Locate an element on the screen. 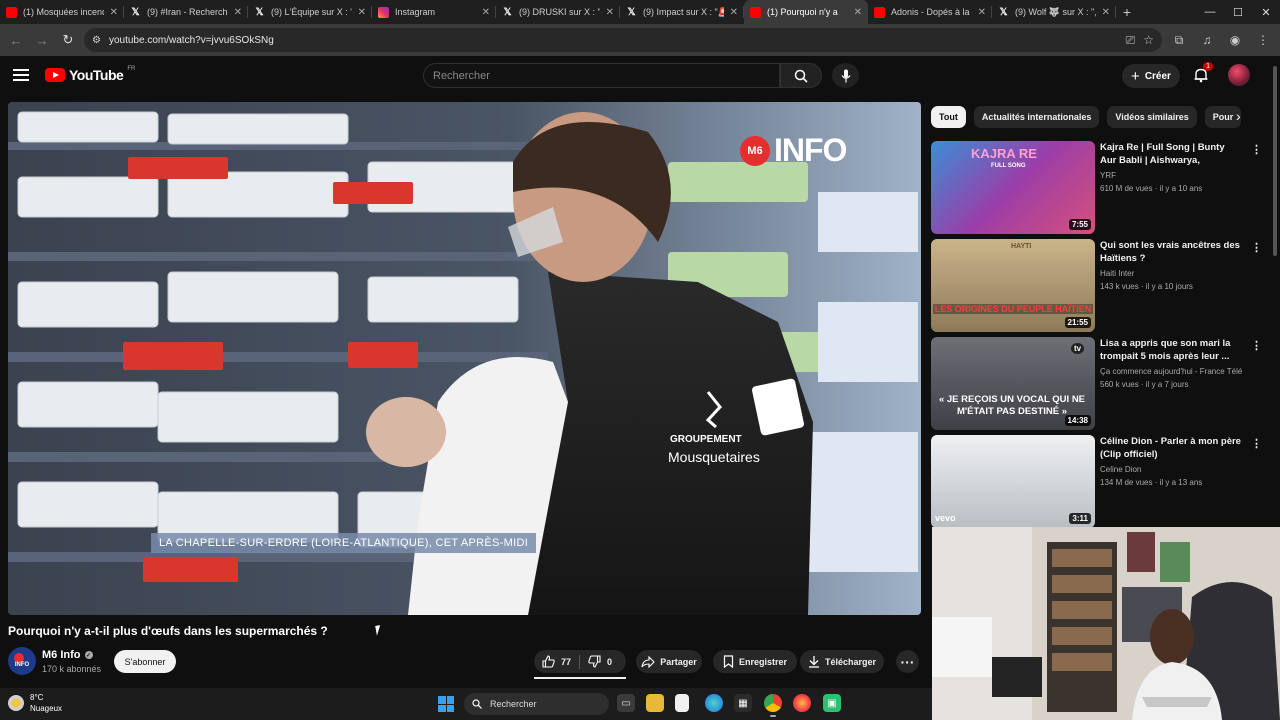  browser-tab: 𝕏 (9) Impact sur X : "🚨 ✕ is located at coordinates (682, 12).